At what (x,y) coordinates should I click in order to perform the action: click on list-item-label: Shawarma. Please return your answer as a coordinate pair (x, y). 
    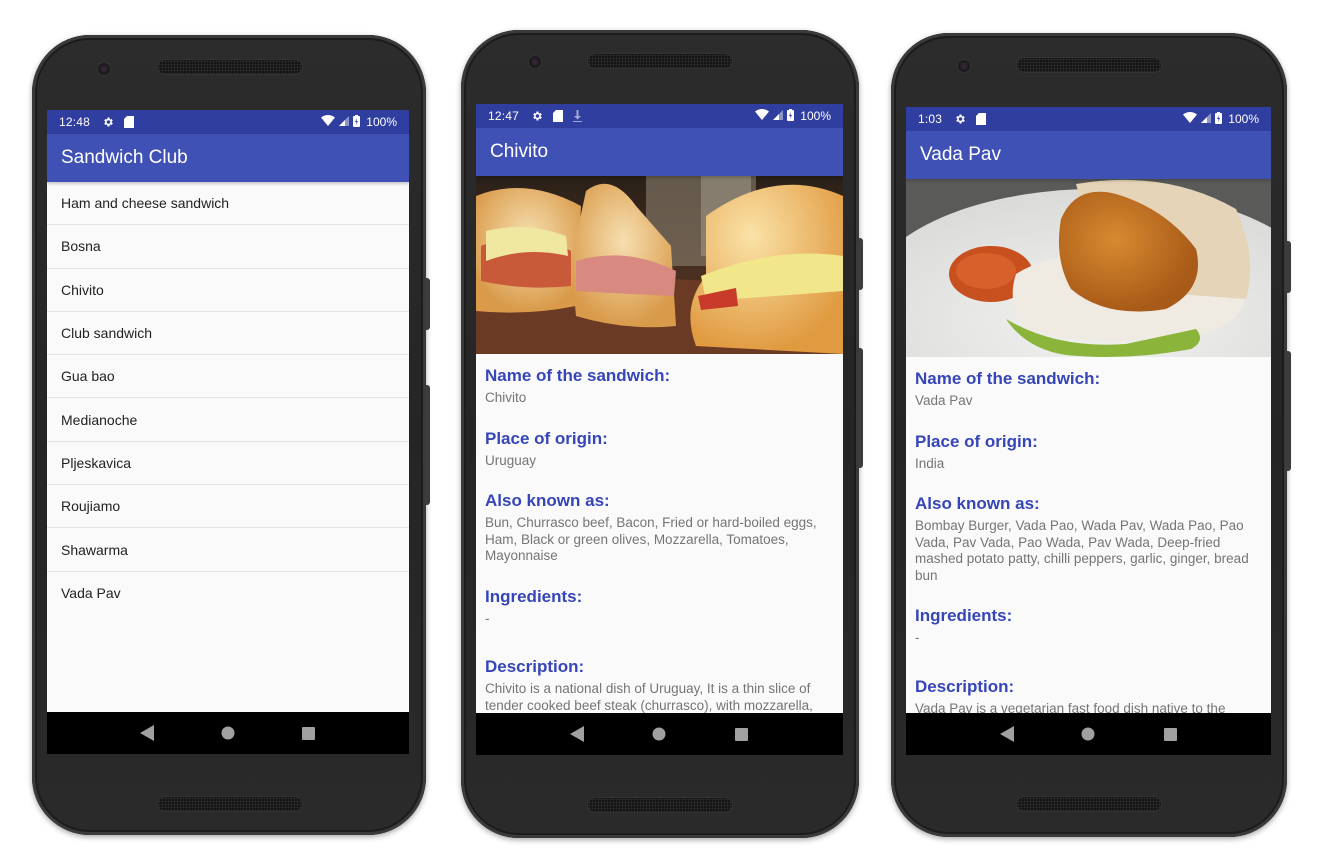
    Looking at the image, I should click on (94, 549).